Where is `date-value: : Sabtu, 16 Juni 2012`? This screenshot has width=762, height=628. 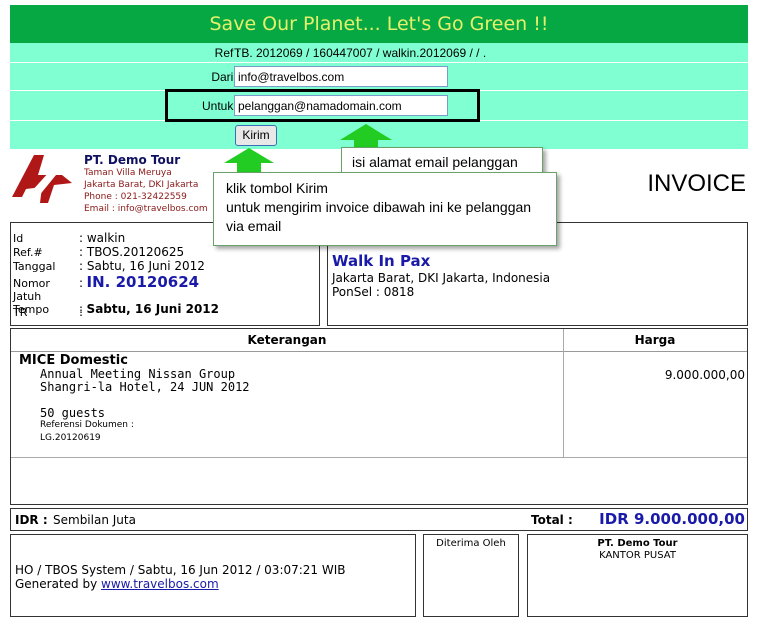
date-value: : Sabtu, 16 Juni 2012 is located at coordinates (142, 266).